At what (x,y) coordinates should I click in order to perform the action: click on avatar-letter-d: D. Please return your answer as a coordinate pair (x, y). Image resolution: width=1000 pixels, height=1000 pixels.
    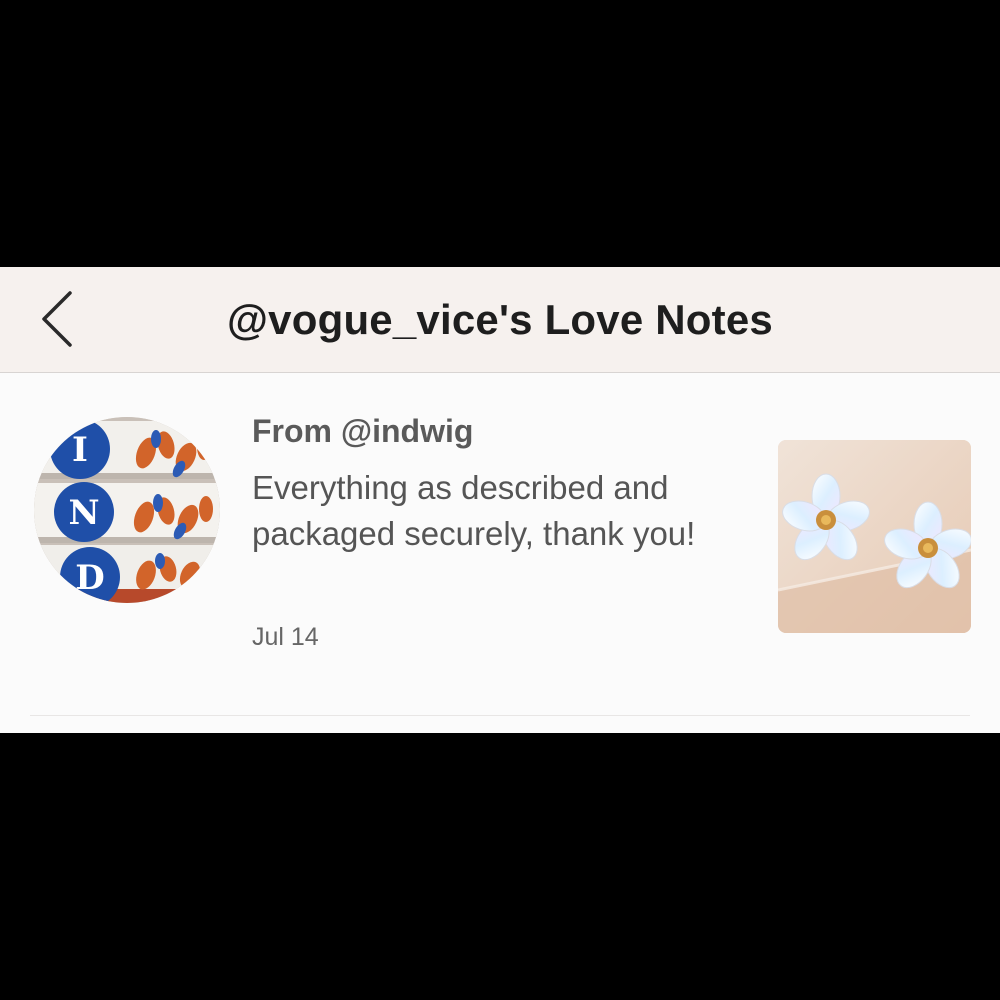
    Looking at the image, I should click on (89, 578).